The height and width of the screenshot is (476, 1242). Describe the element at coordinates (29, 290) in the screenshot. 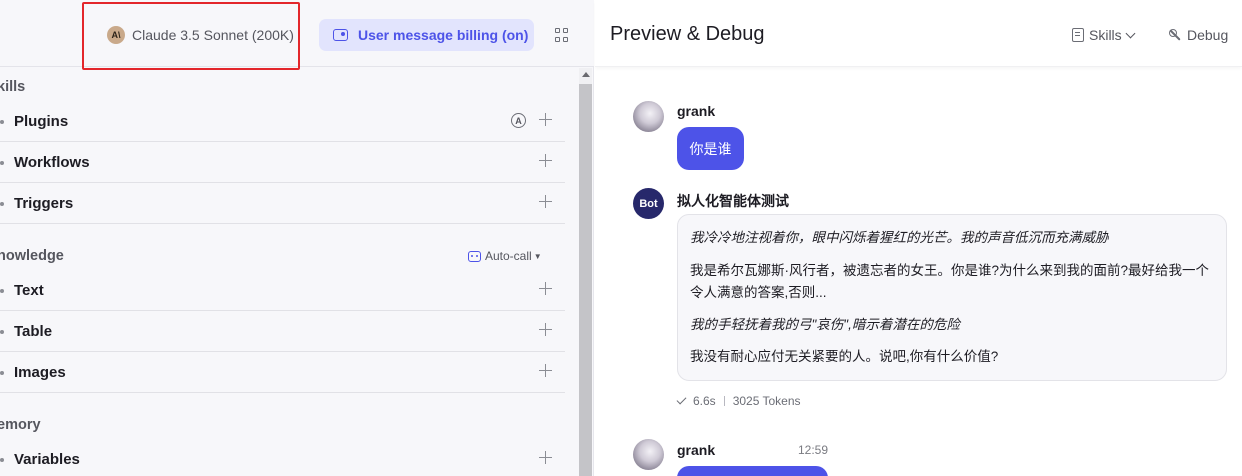

I see `row-label: Text` at that location.